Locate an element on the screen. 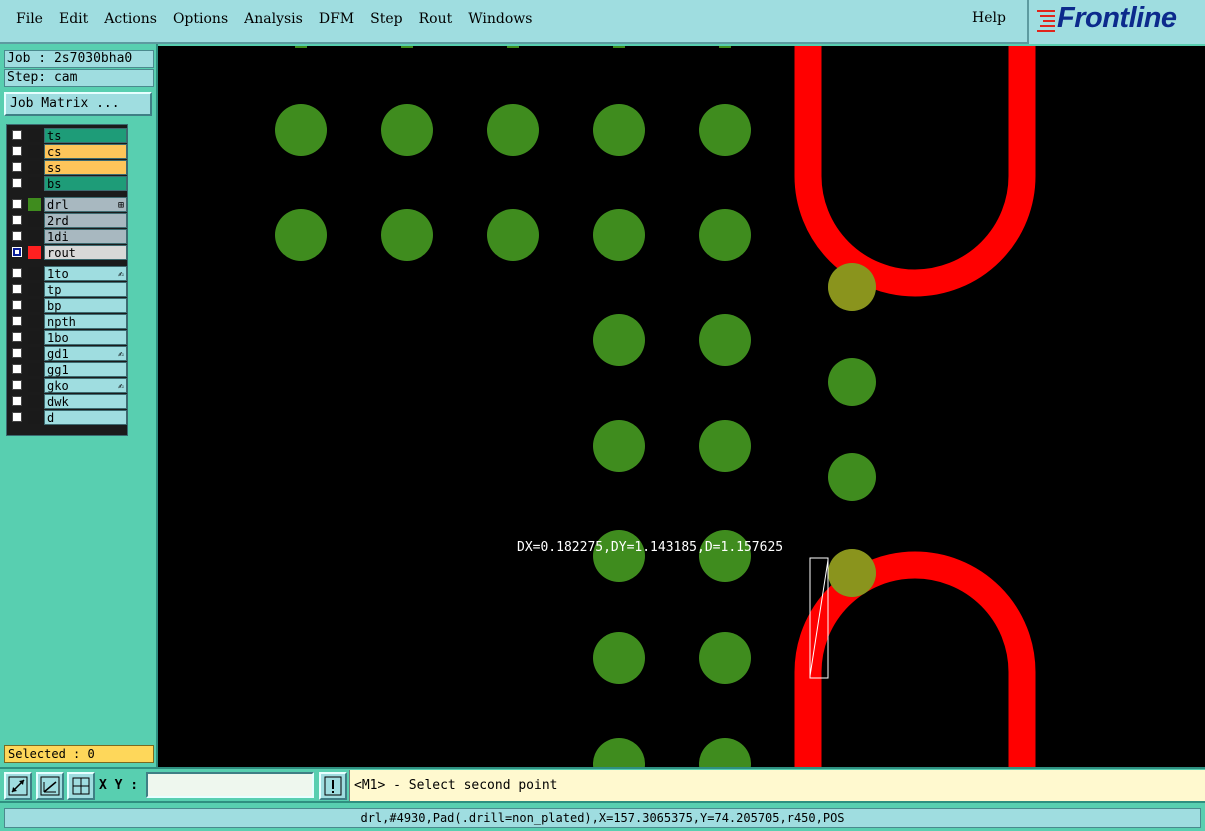 This screenshot has height=831, width=1205. layer-row: cs is located at coordinates (67, 151).